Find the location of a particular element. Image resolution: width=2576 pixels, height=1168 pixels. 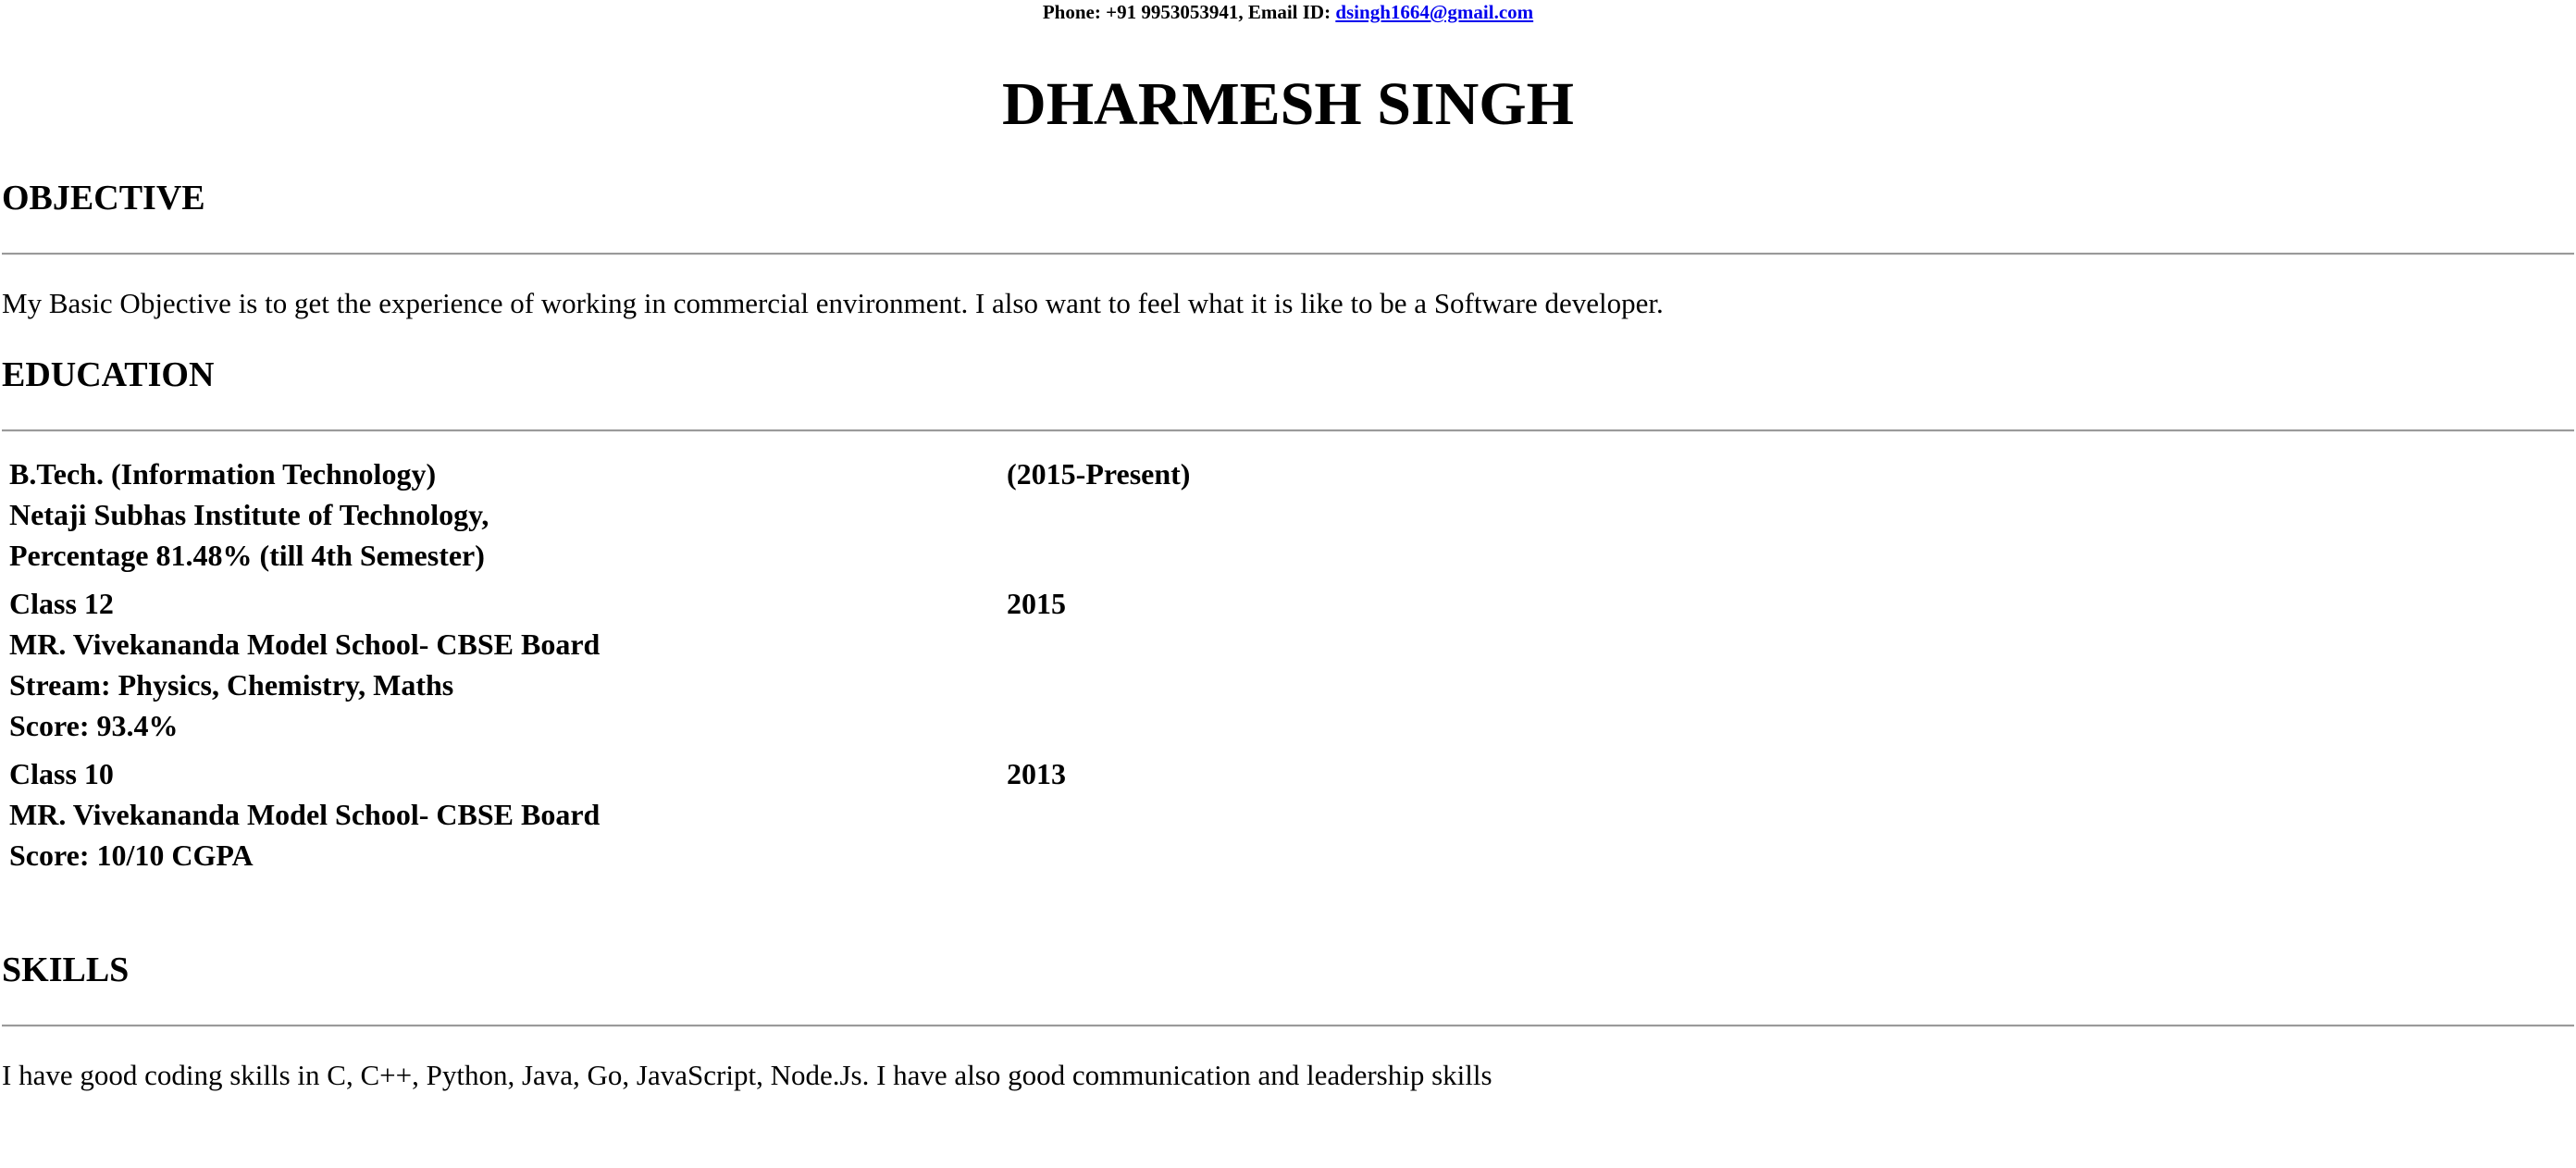

objective-heading: OBJECTIVE is located at coordinates (104, 198).